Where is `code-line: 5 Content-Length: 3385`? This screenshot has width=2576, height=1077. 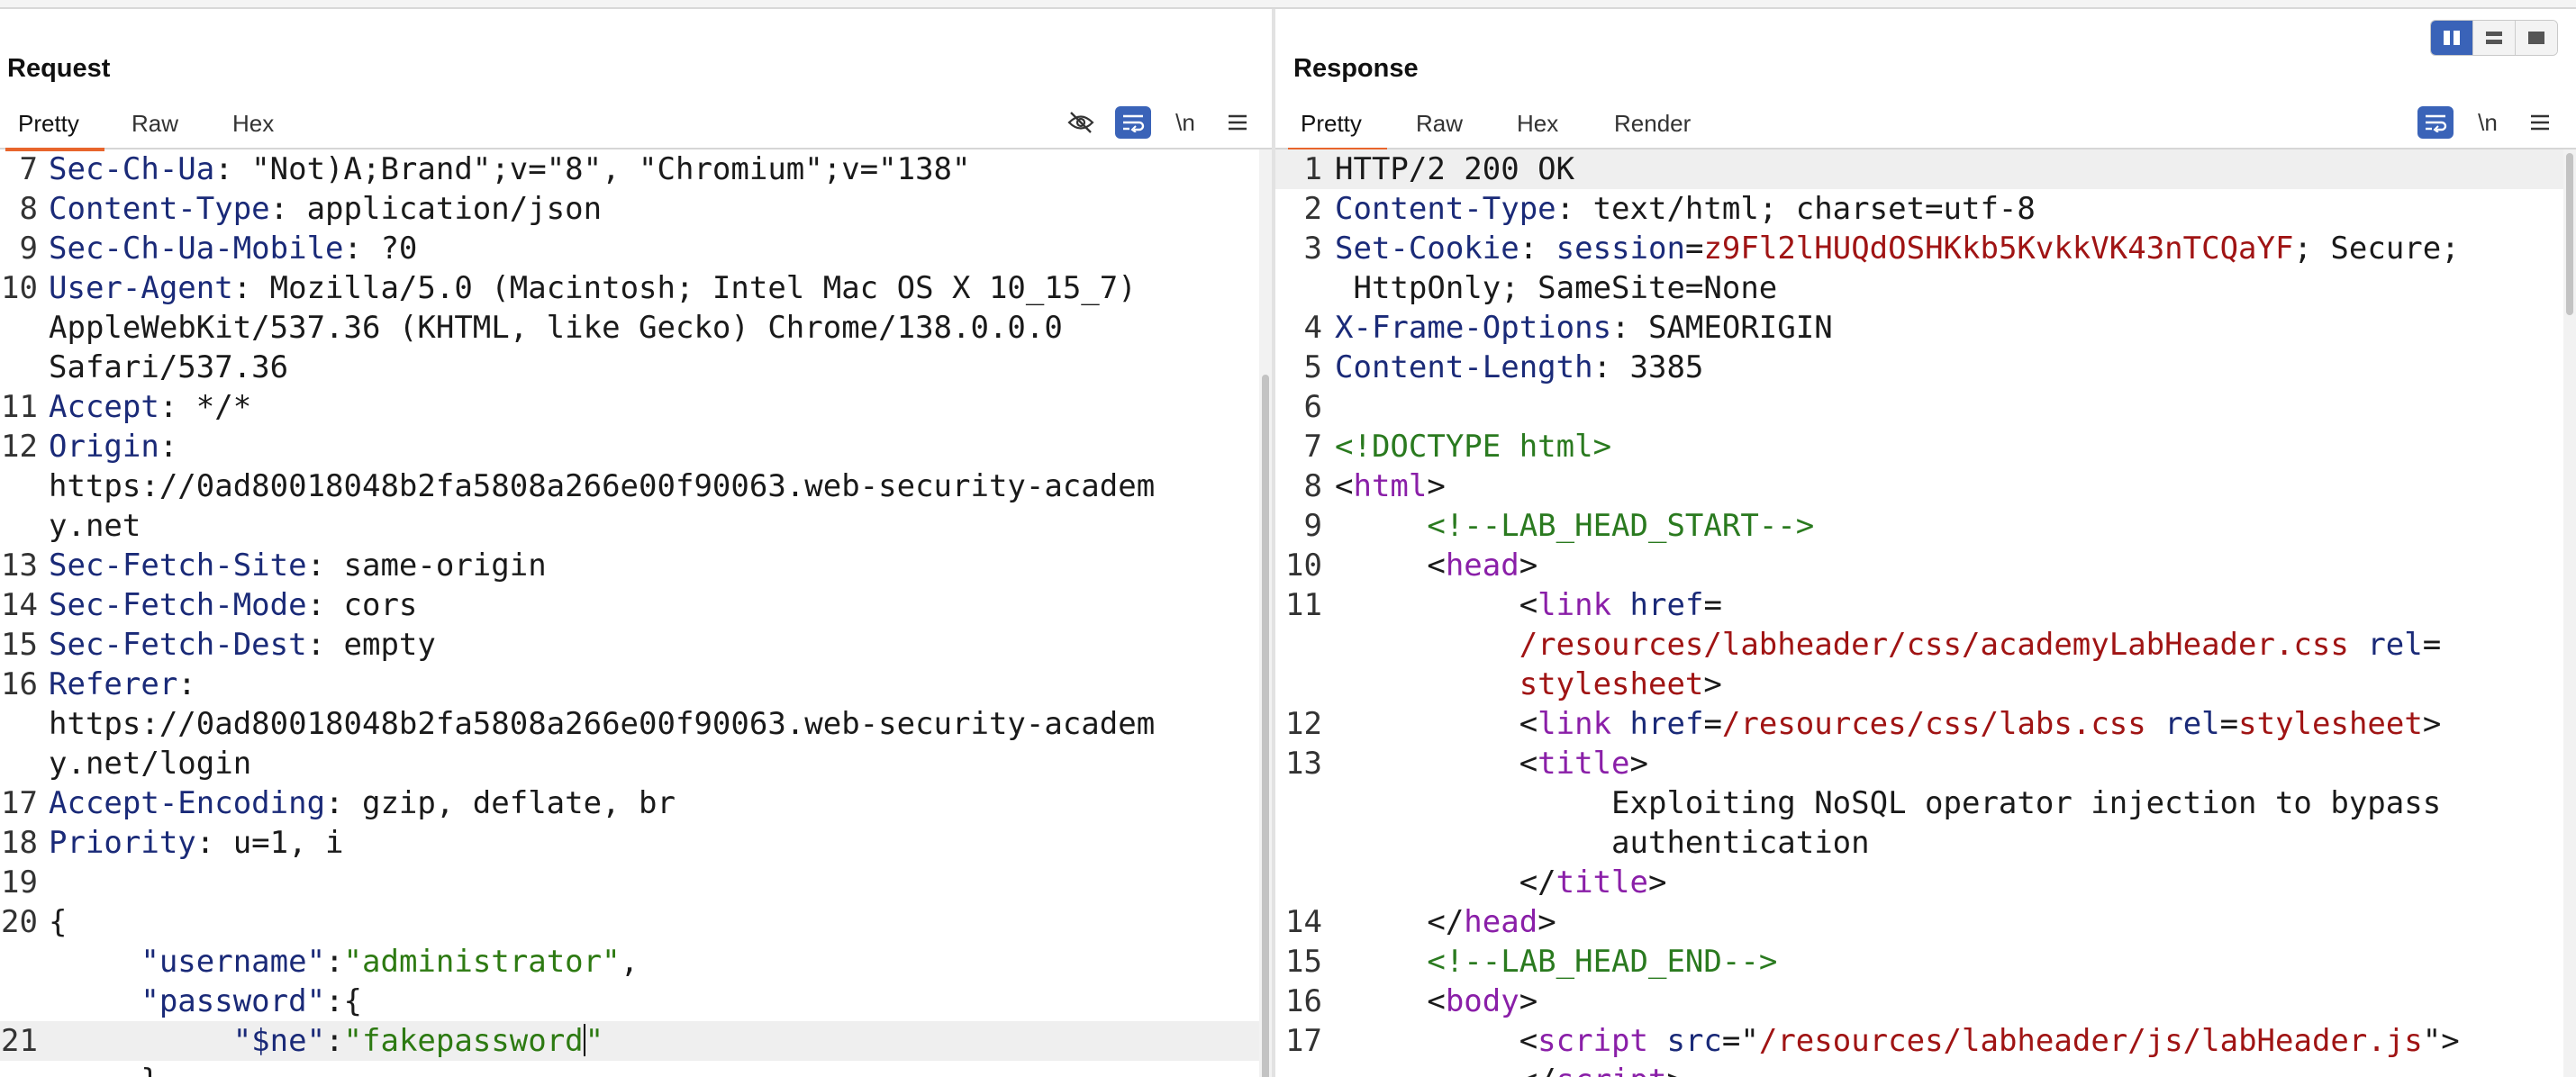 code-line: 5 Content-Length: 3385 is located at coordinates (1926, 367).